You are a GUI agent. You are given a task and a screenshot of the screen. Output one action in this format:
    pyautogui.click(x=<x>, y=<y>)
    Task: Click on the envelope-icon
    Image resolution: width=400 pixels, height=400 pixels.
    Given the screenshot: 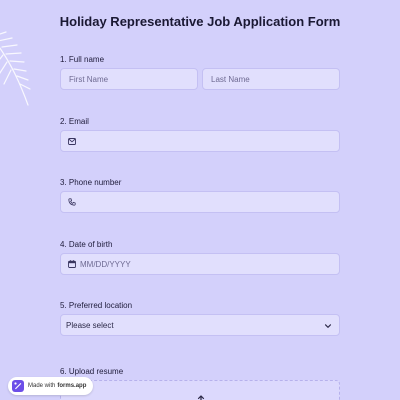 What is the action you would take?
    pyautogui.click(x=72, y=141)
    